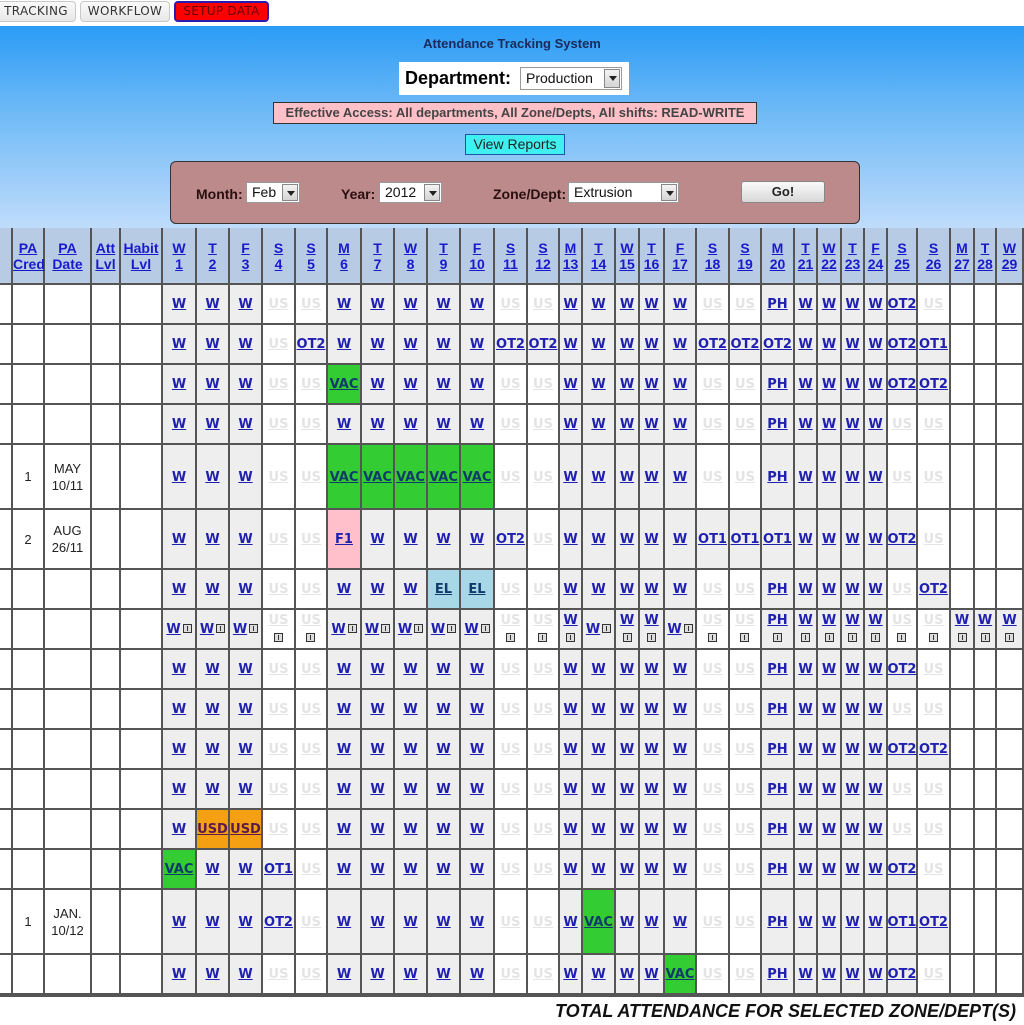 The height and width of the screenshot is (1025, 1024). I want to click on attendance-cell: VAC, so click(411, 477).